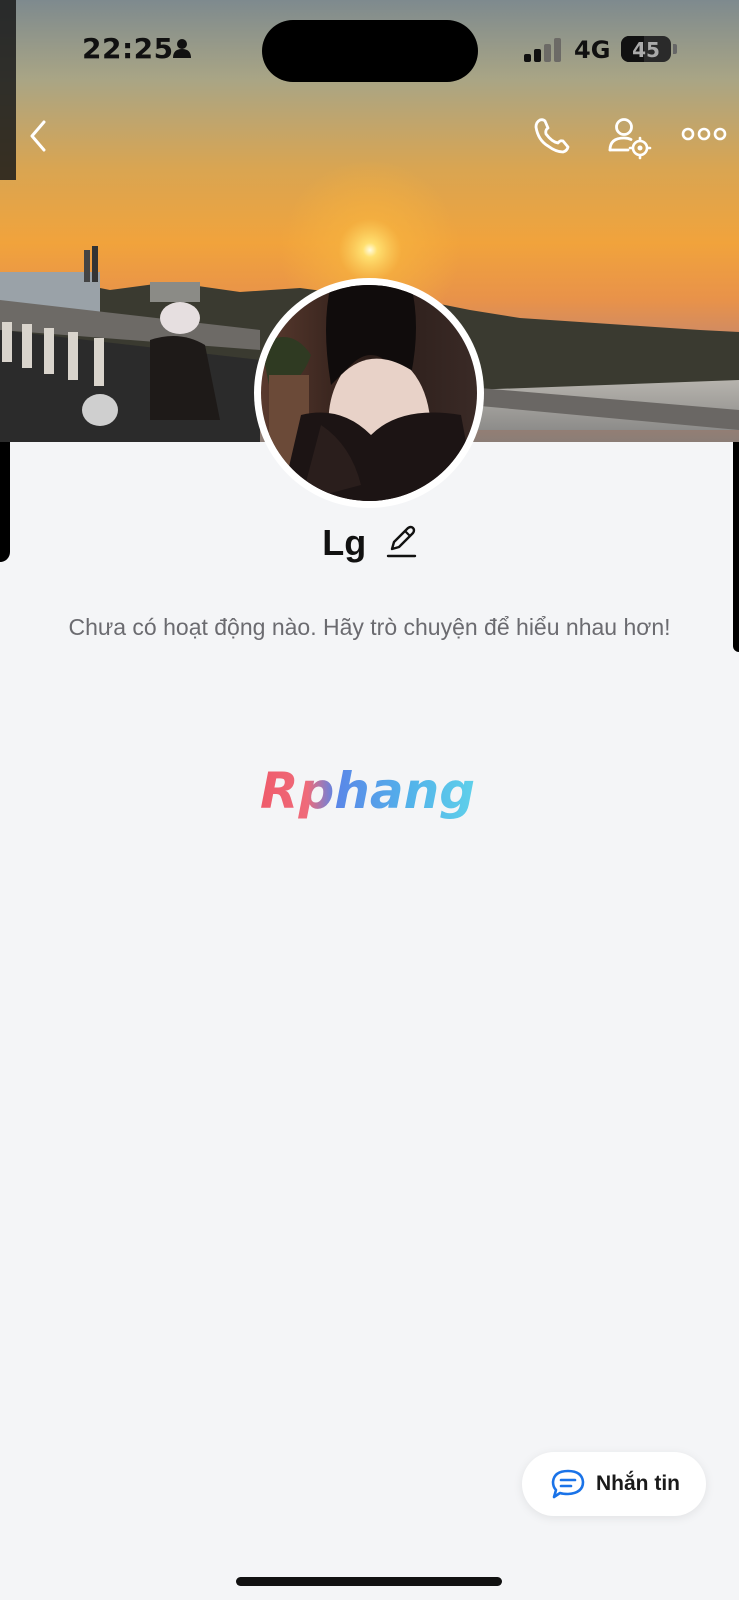 The width and height of the screenshot is (739, 1600). I want to click on edit-name-button, so click(401, 543).